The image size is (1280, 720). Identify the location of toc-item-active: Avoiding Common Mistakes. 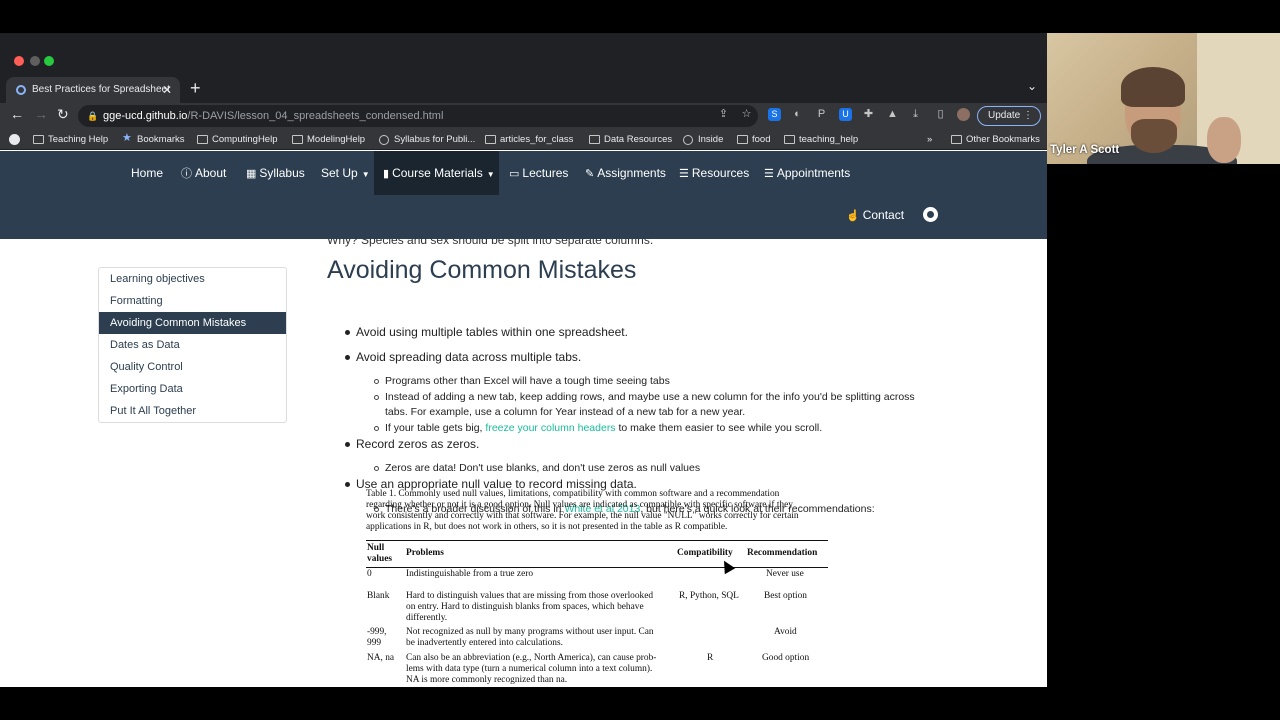
(192, 323).